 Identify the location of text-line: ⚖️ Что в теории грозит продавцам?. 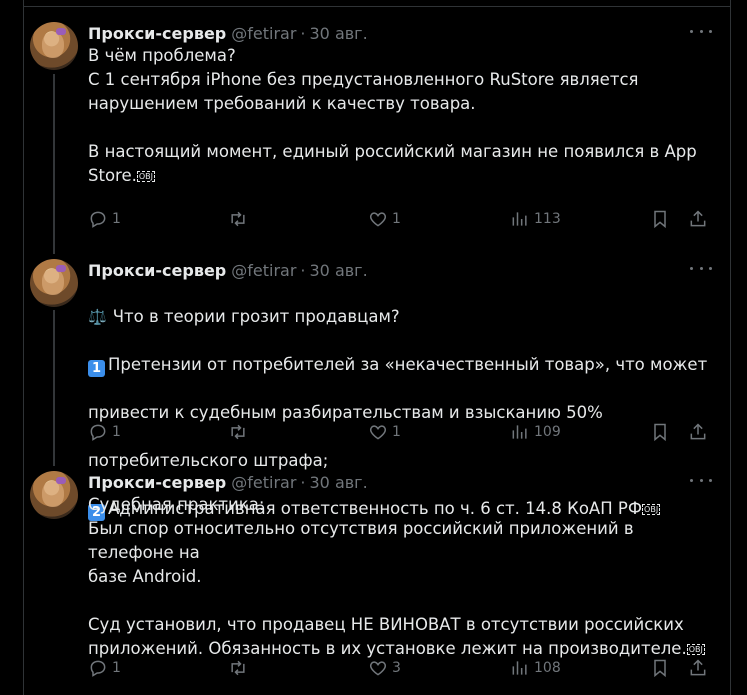
(403, 317).